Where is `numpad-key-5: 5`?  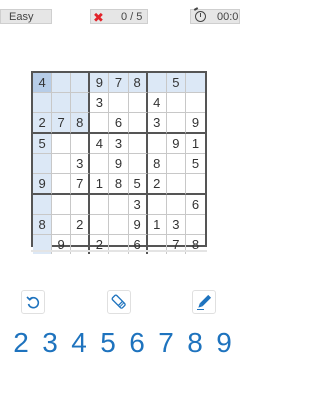
numpad-key-5: 5 is located at coordinates (108, 343).